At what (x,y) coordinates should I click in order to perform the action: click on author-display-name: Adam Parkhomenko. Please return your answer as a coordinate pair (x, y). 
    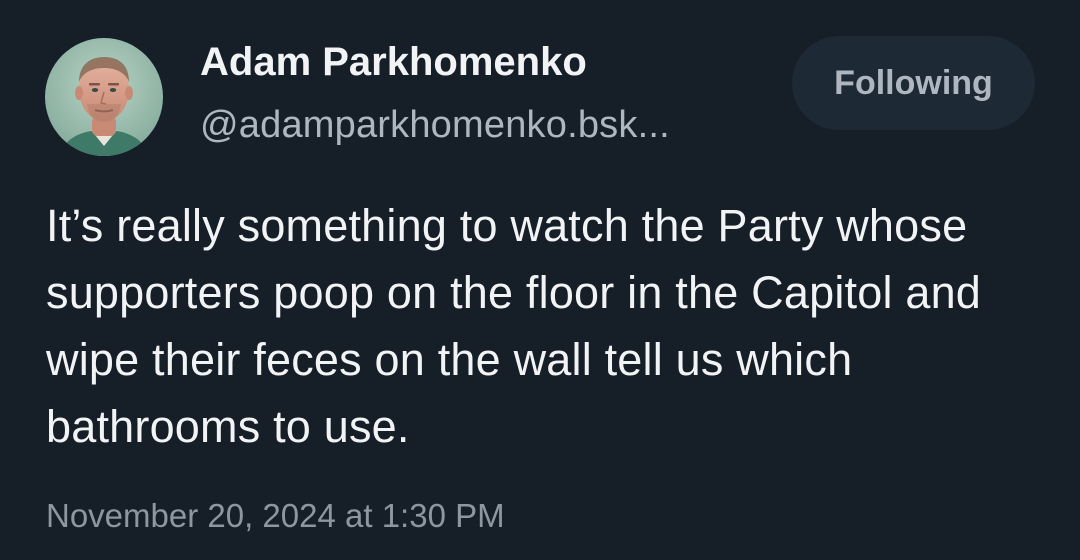
    Looking at the image, I should click on (393, 62).